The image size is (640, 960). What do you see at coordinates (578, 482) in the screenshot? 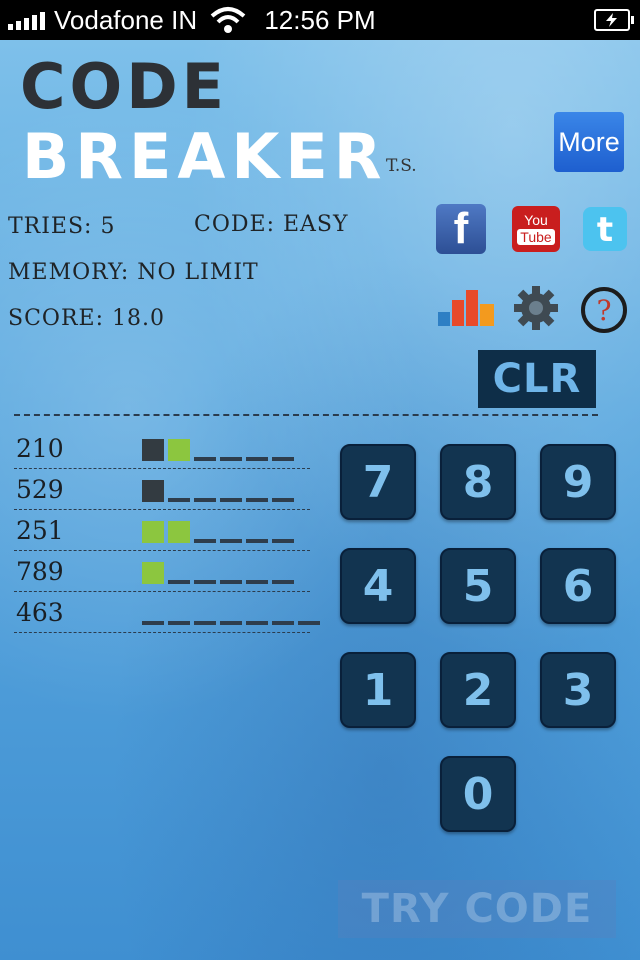
I see `key-9: 9` at bounding box center [578, 482].